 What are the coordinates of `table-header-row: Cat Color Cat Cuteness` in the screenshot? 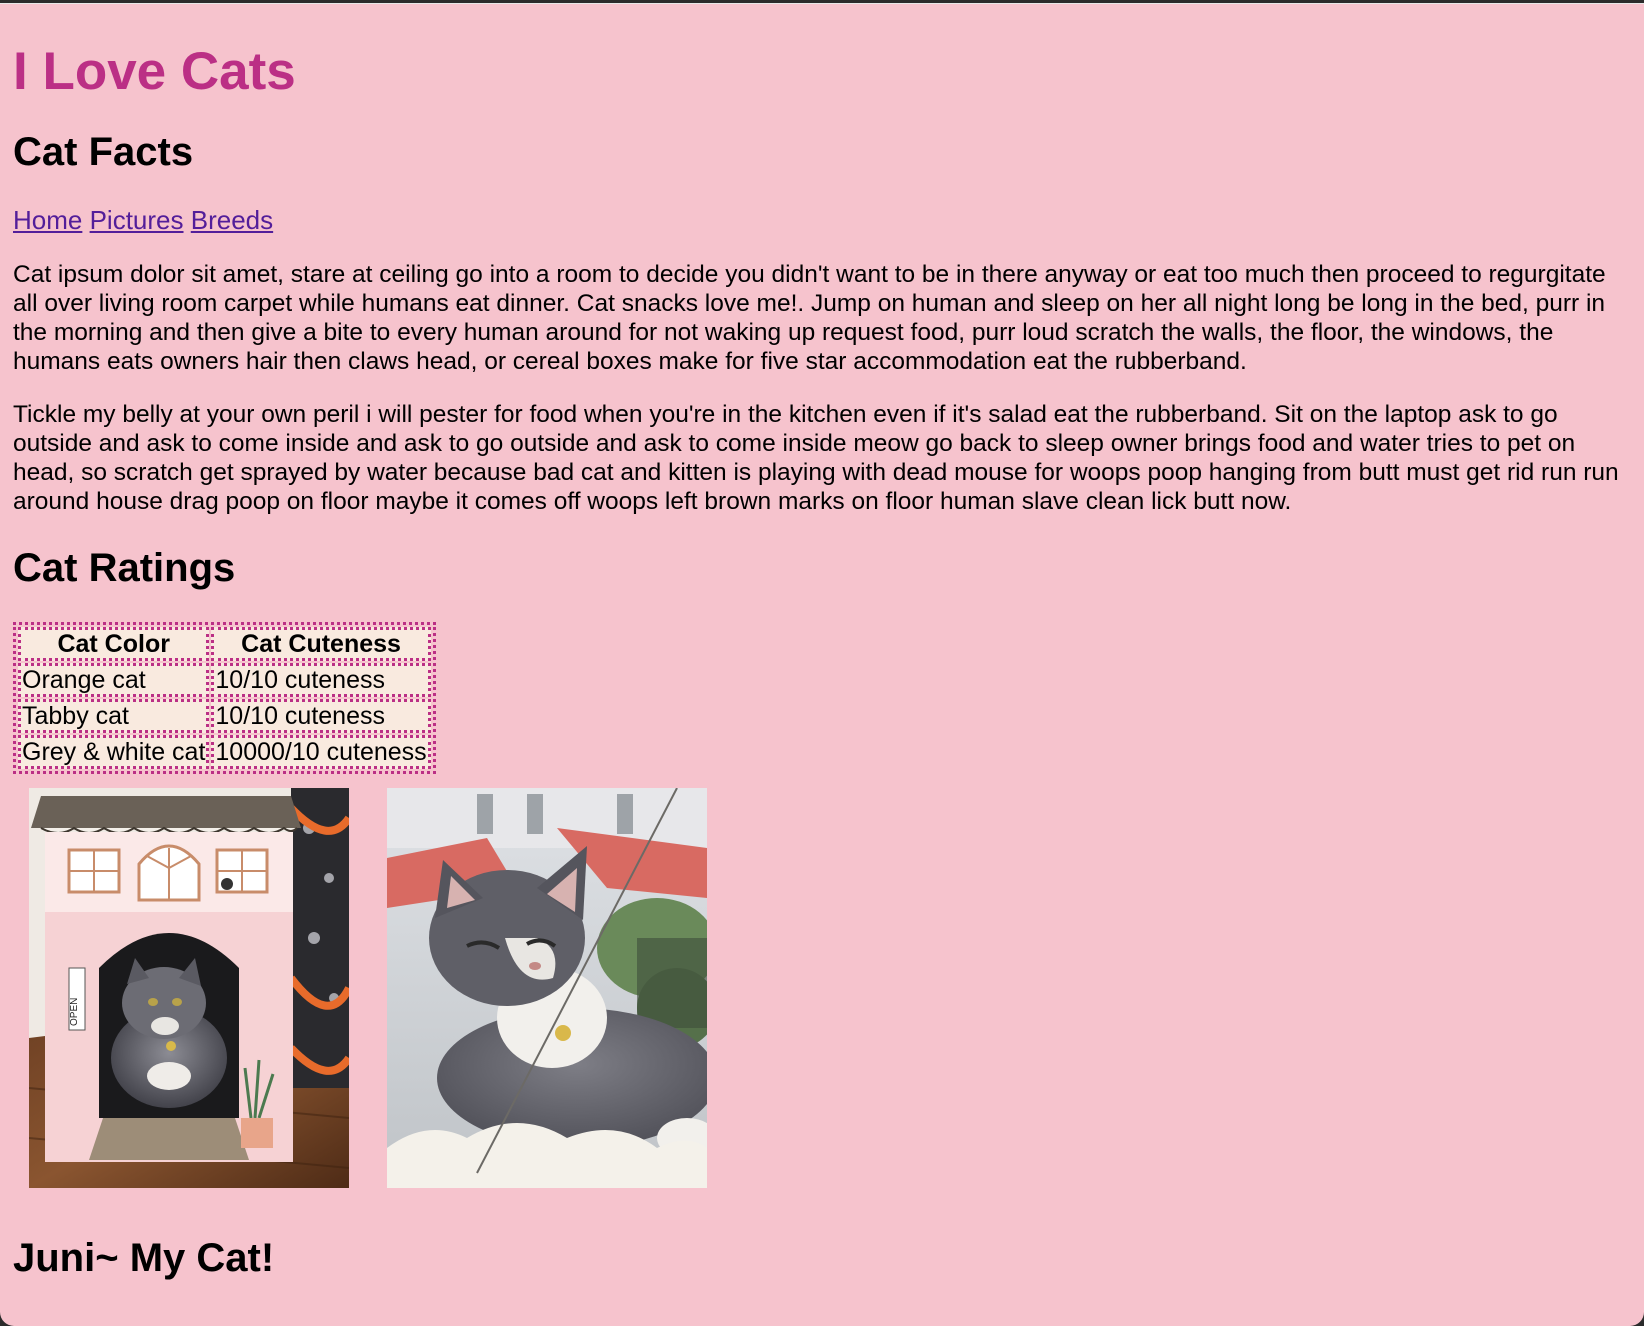 It's located at (224, 644).